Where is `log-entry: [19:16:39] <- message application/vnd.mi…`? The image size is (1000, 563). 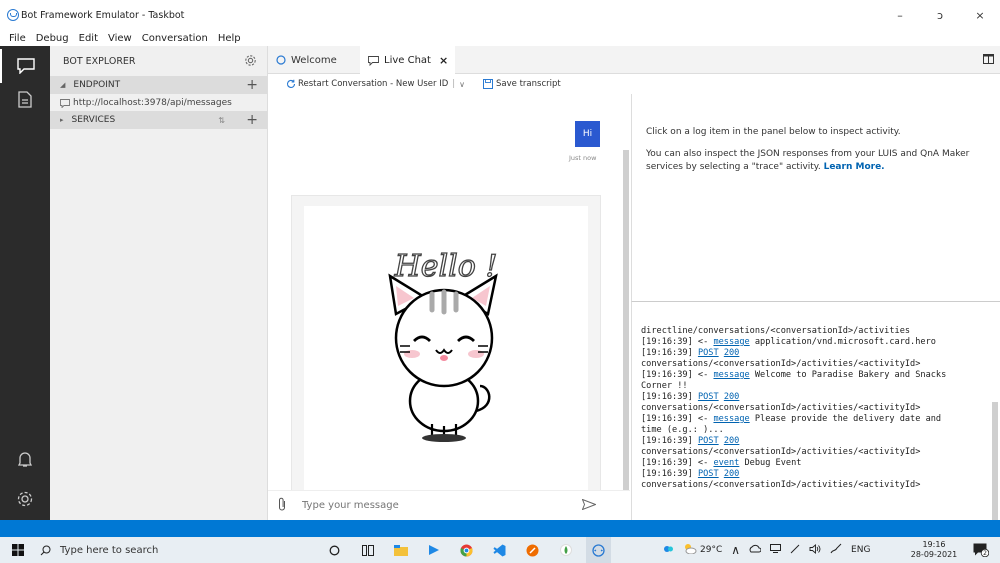 log-entry: [19:16:39] <- message application/vnd.mi… is located at coordinates (817, 342).